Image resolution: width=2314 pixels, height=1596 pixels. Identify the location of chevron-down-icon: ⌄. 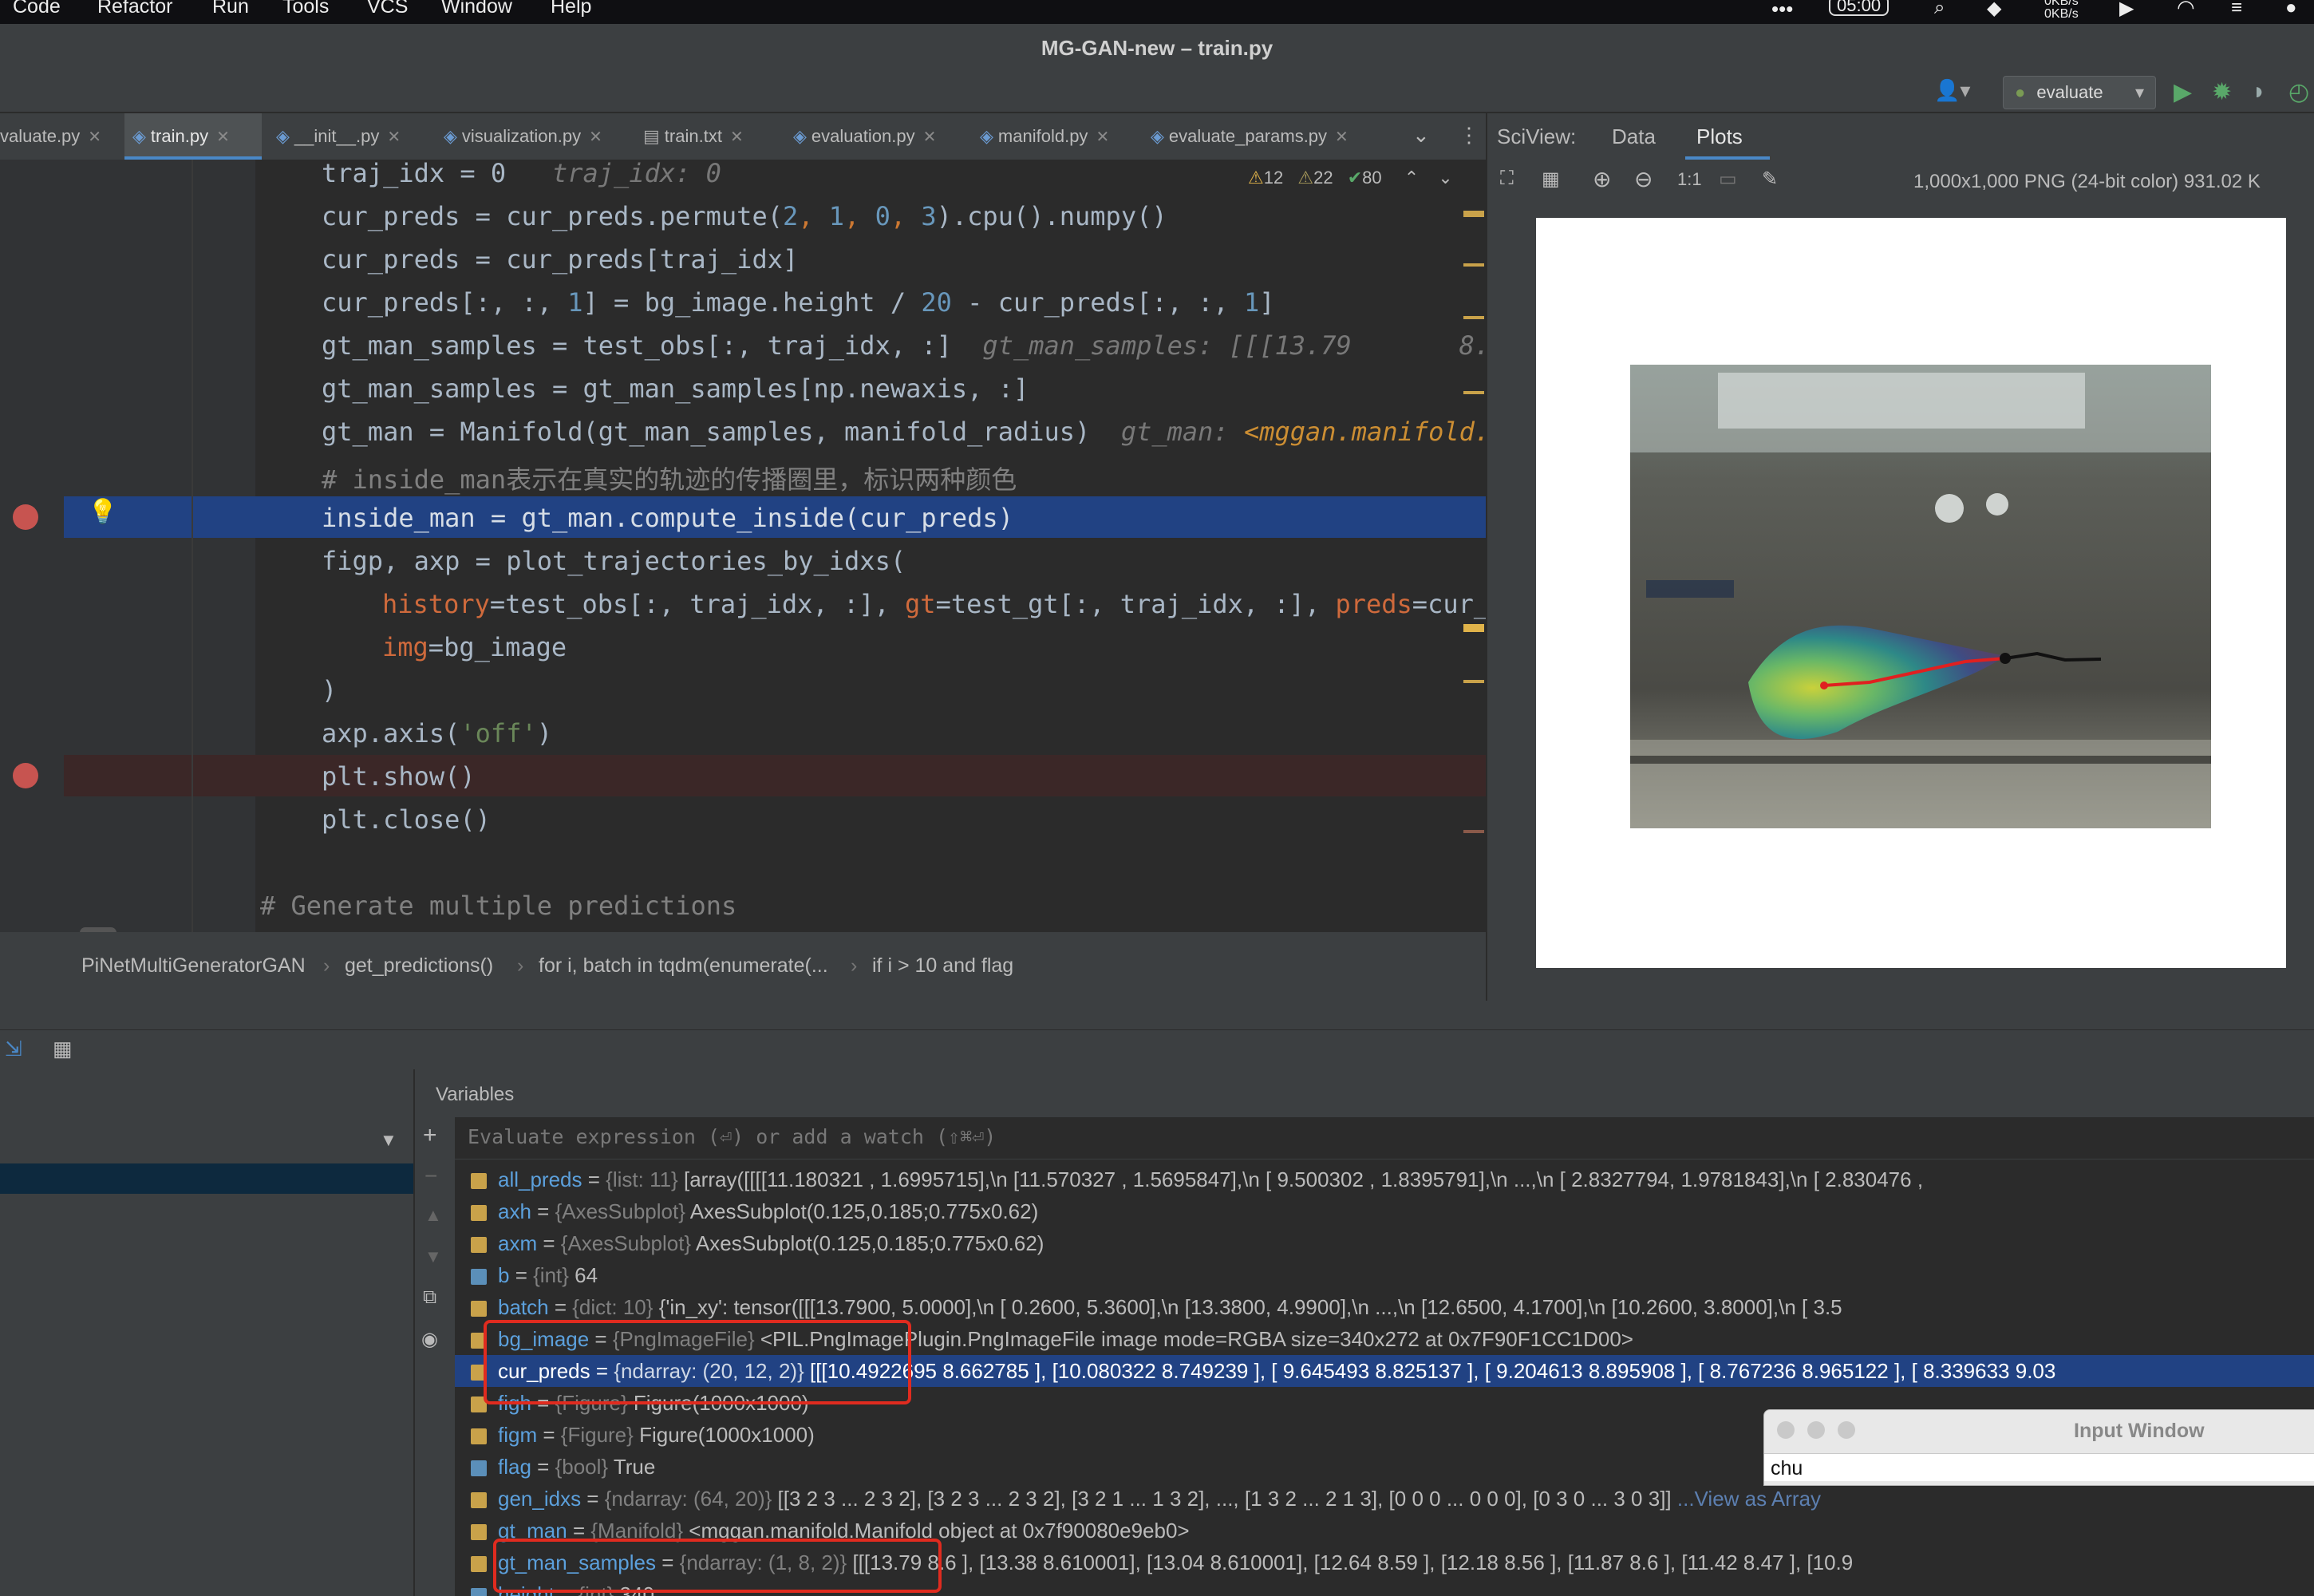
(1445, 178).